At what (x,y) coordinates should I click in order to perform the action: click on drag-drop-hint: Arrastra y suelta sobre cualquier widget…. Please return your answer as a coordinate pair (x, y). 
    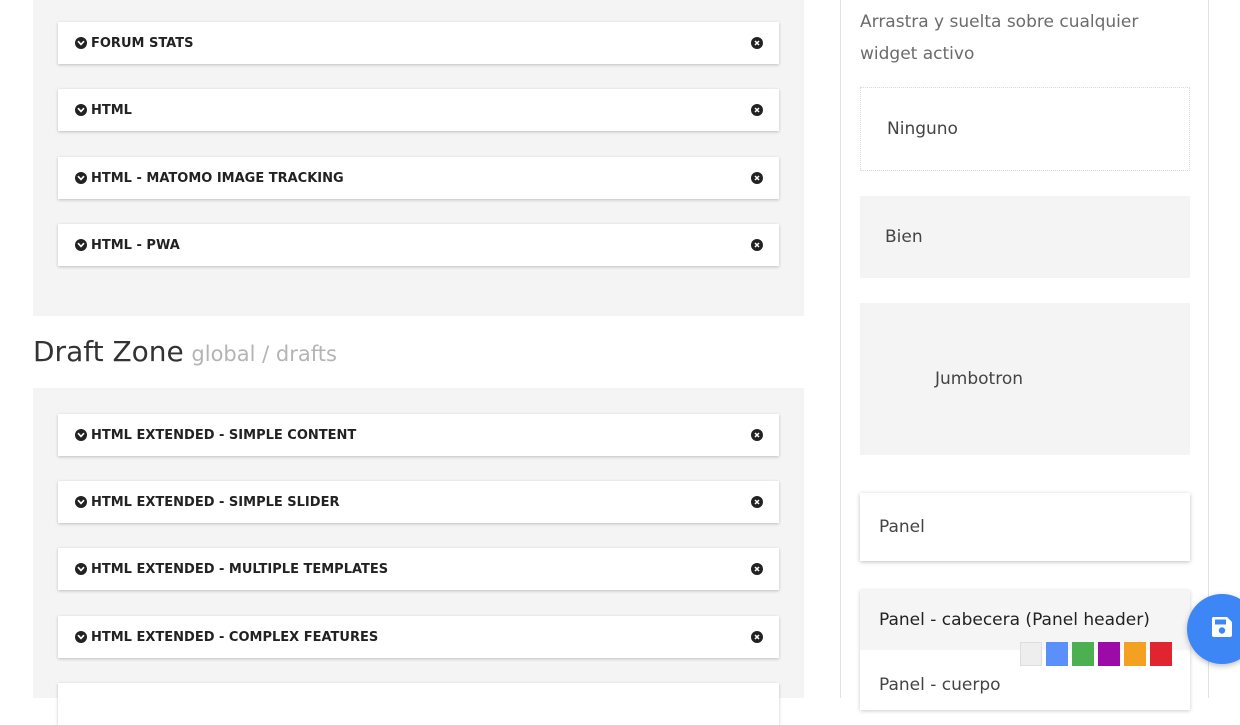
    Looking at the image, I should click on (999, 38).